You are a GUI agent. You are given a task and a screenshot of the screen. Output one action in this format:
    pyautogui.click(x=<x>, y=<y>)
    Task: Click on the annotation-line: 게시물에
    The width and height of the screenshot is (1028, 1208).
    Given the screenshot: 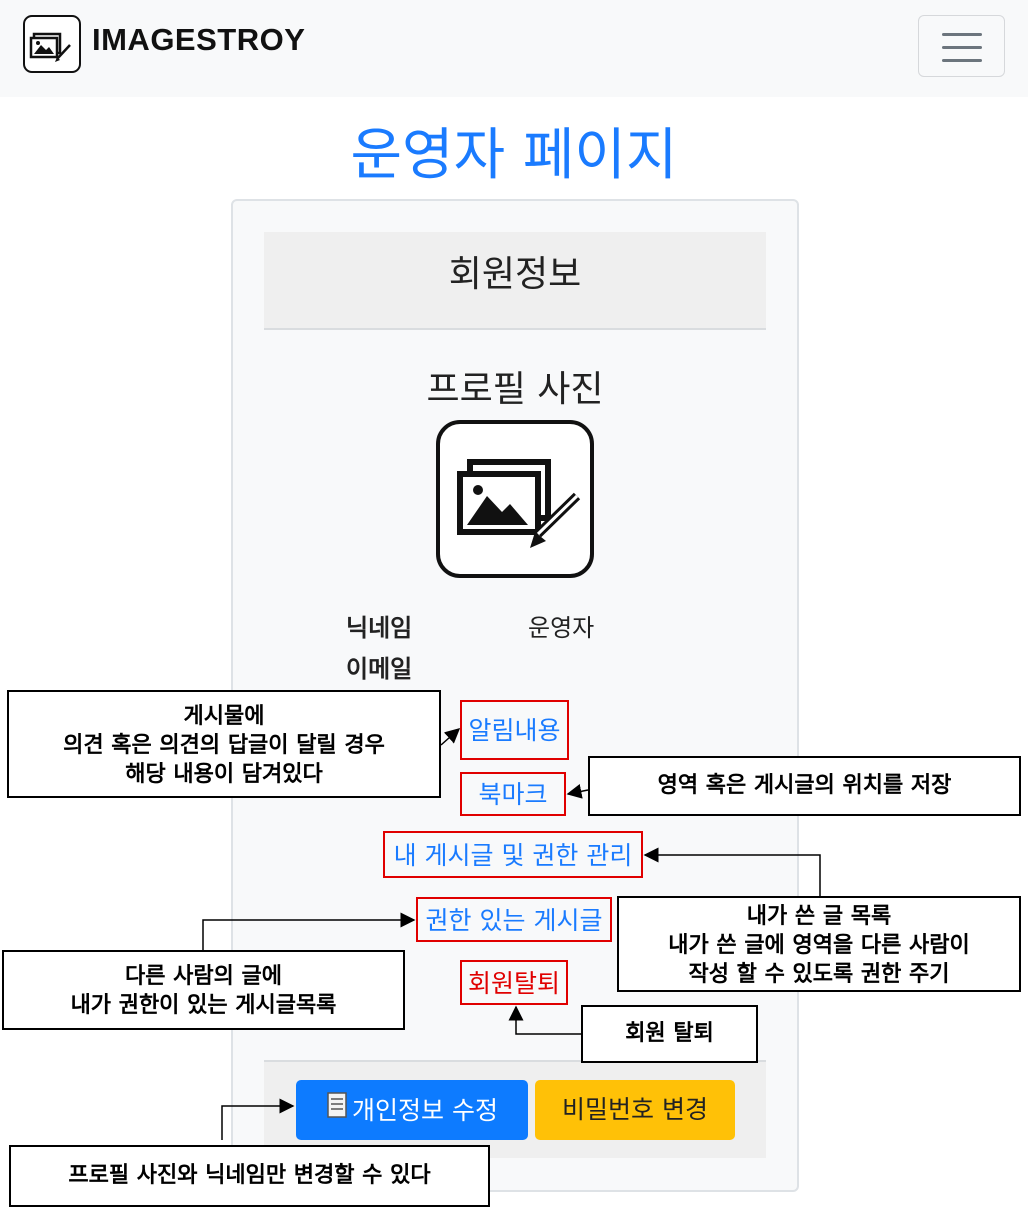 What is the action you would take?
    pyautogui.click(x=224, y=716)
    